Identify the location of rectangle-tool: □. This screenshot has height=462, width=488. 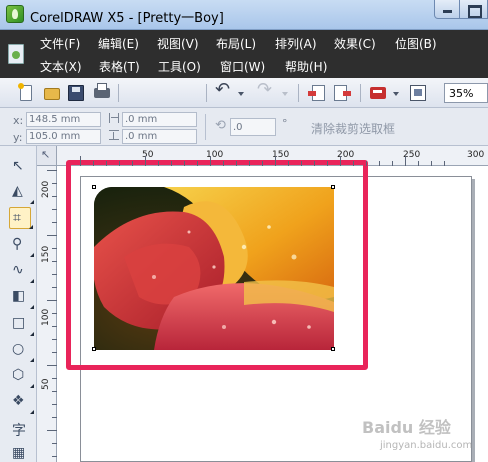
(21, 324).